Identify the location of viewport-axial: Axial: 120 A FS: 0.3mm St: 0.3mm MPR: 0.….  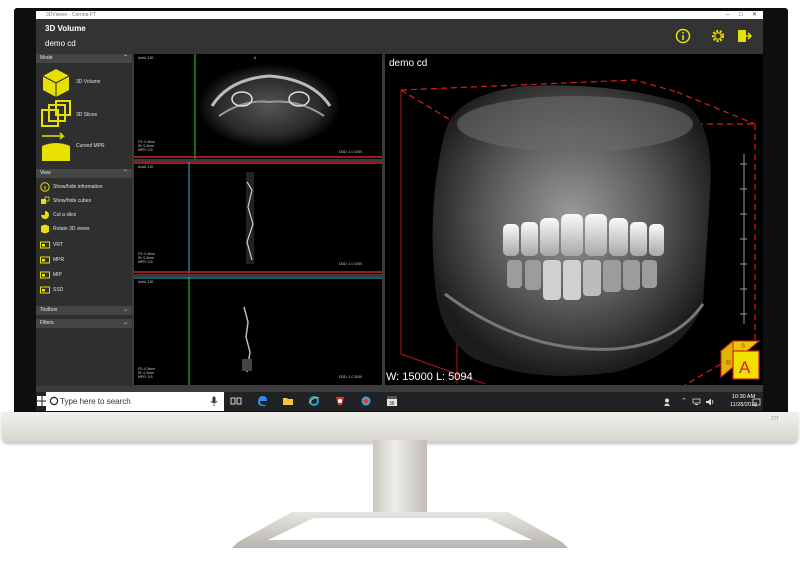
(258, 106).